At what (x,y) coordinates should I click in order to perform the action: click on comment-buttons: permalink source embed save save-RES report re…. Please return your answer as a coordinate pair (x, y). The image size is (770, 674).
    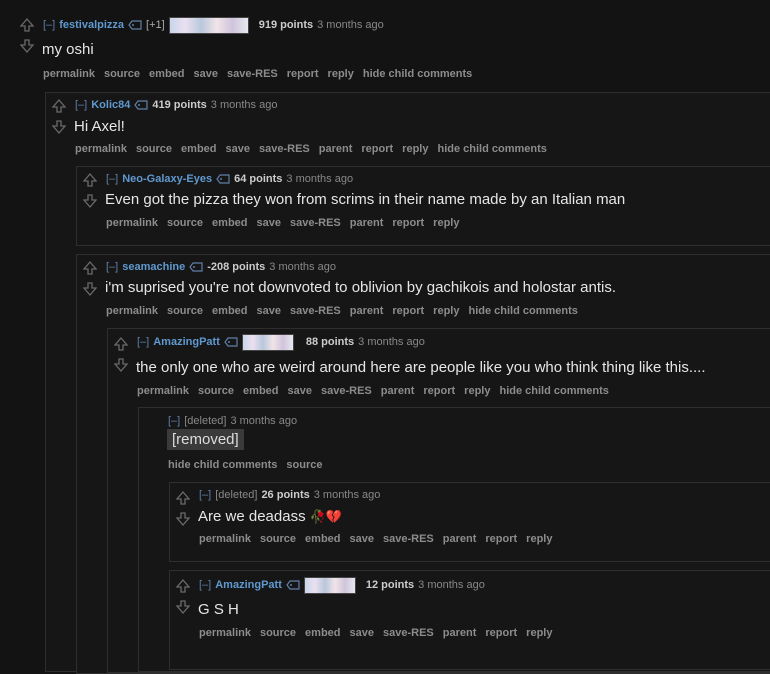
    Looking at the image, I should click on (262, 74).